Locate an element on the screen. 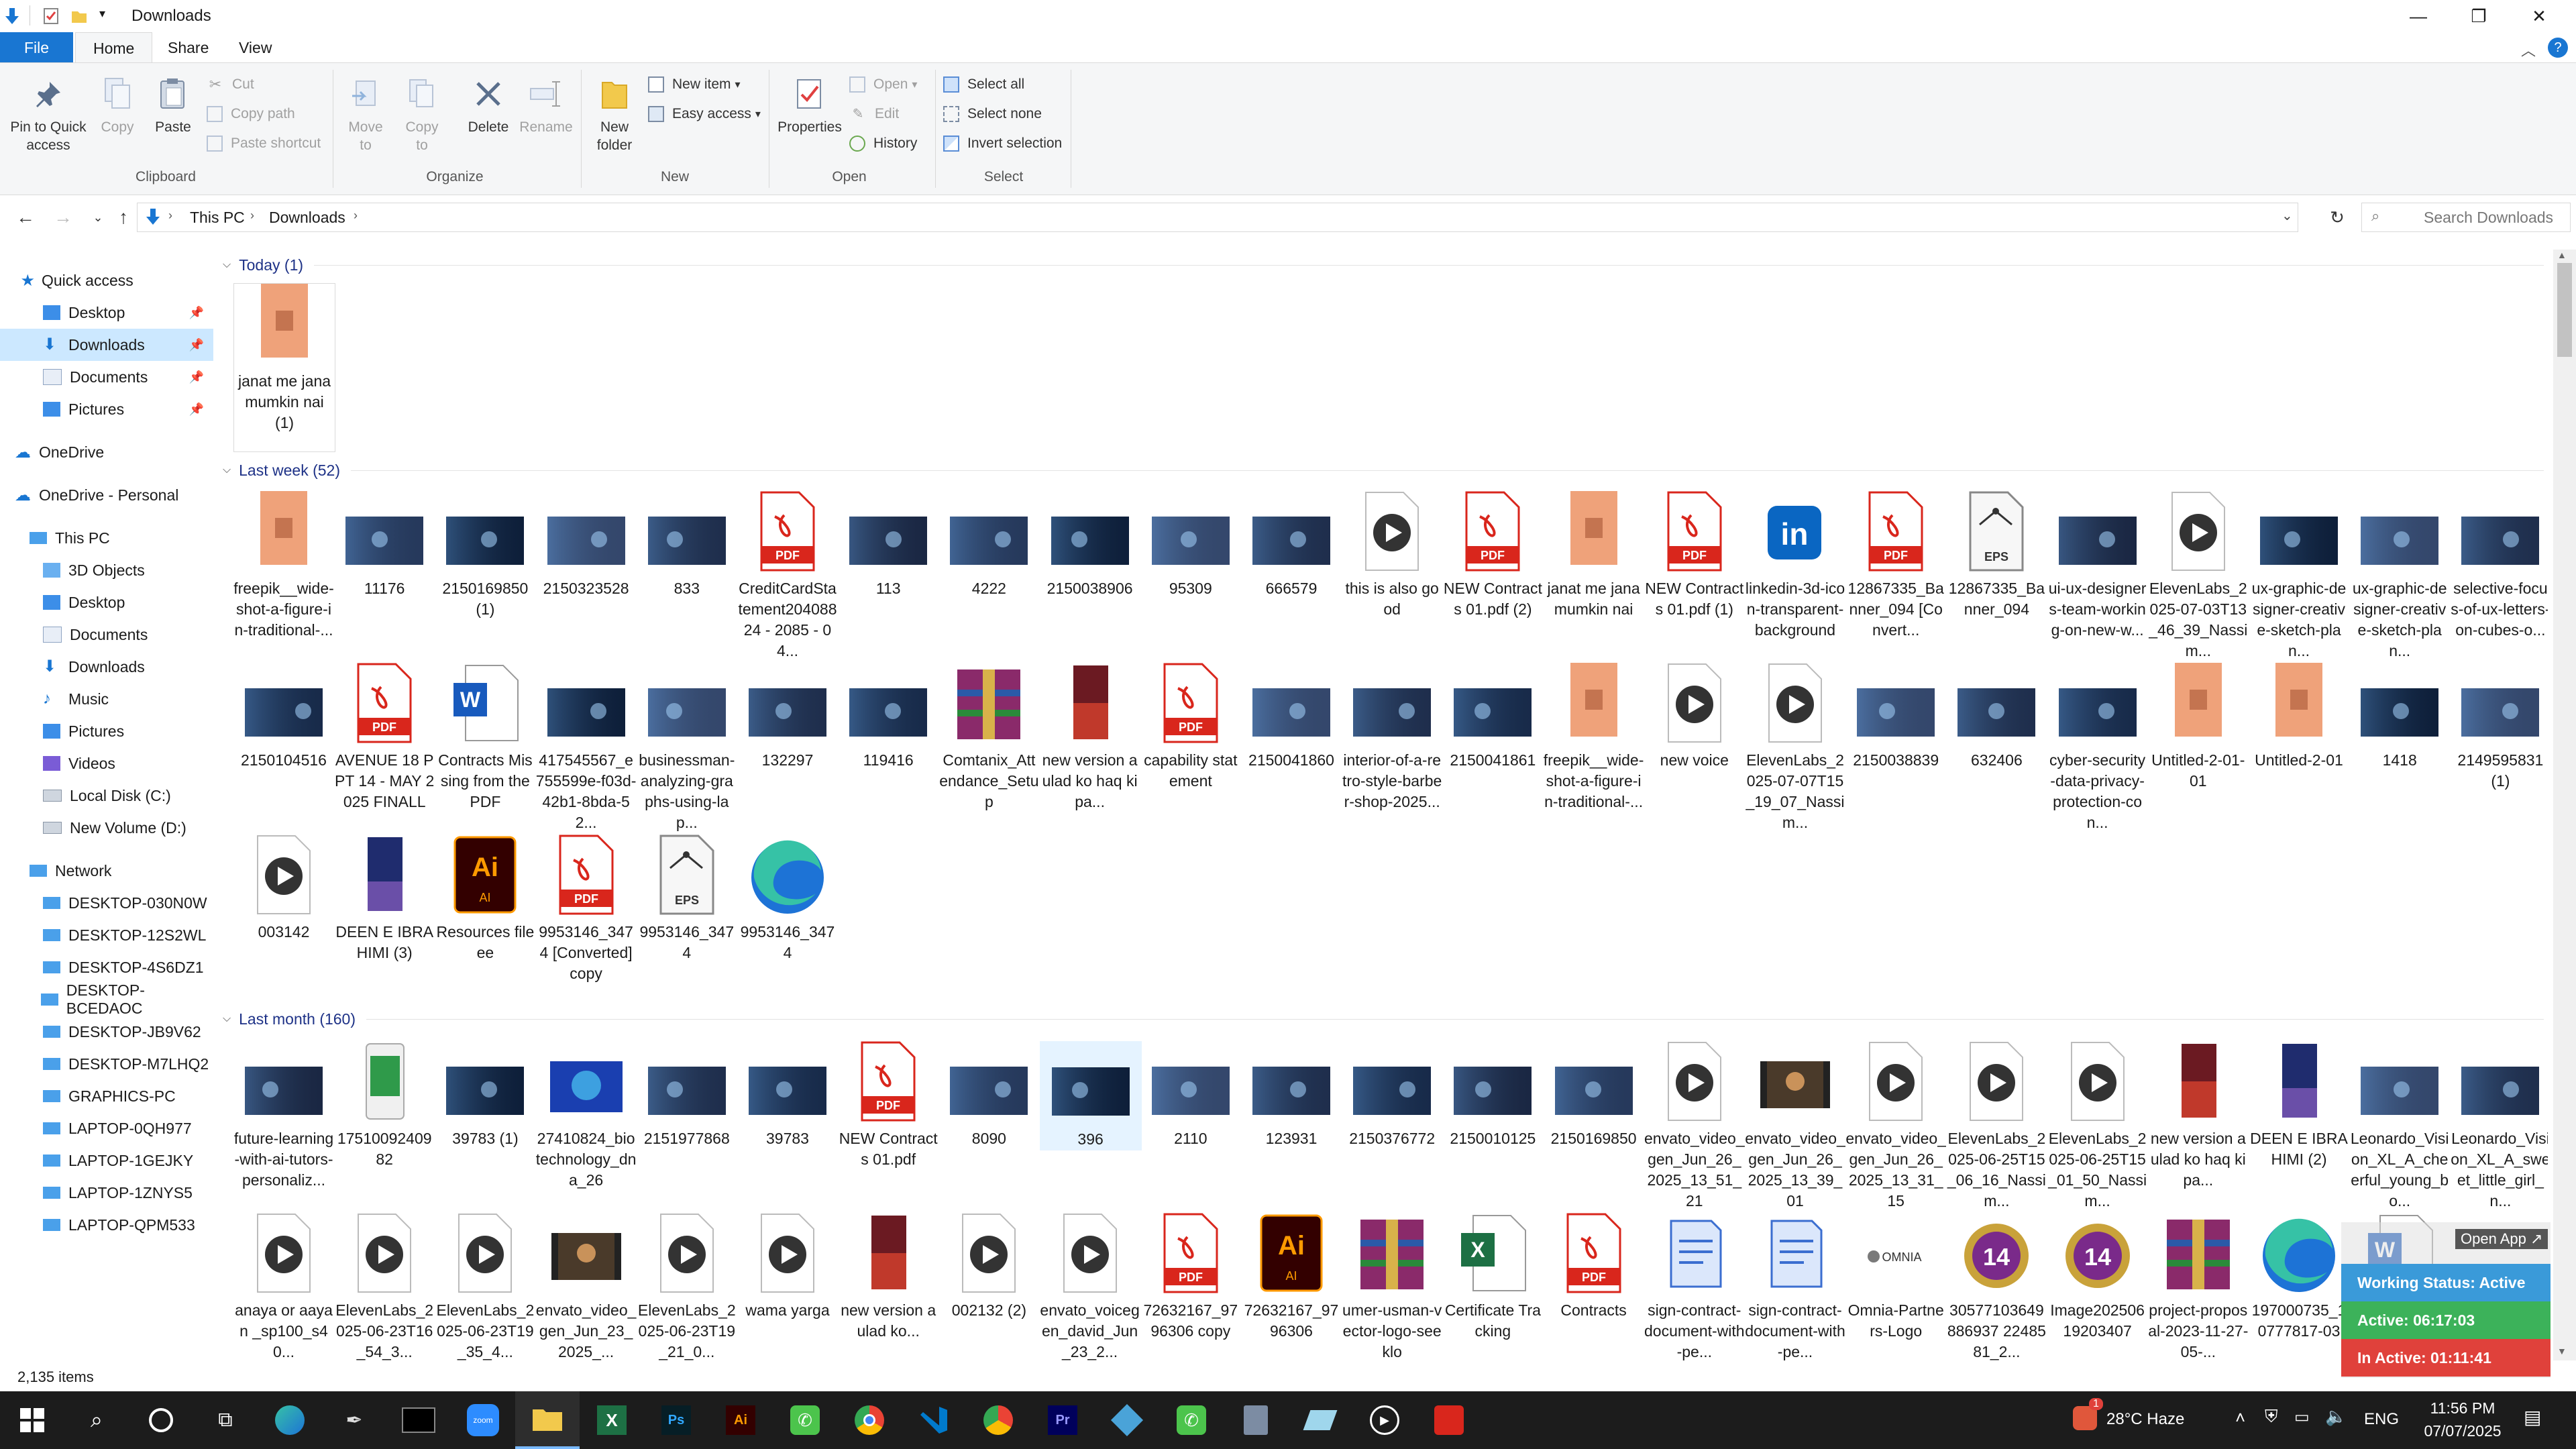 Image resolution: width=2576 pixels, height=1449 pixels. nav-pc-documents: Documents is located at coordinates (106, 635).